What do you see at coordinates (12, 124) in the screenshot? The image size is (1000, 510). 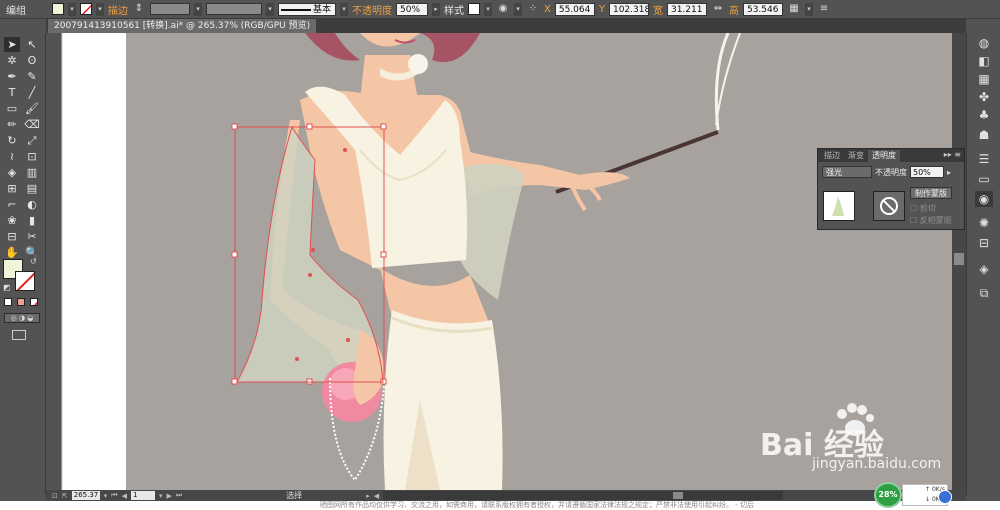 I see `pencil-tool-icon: ✏` at bounding box center [12, 124].